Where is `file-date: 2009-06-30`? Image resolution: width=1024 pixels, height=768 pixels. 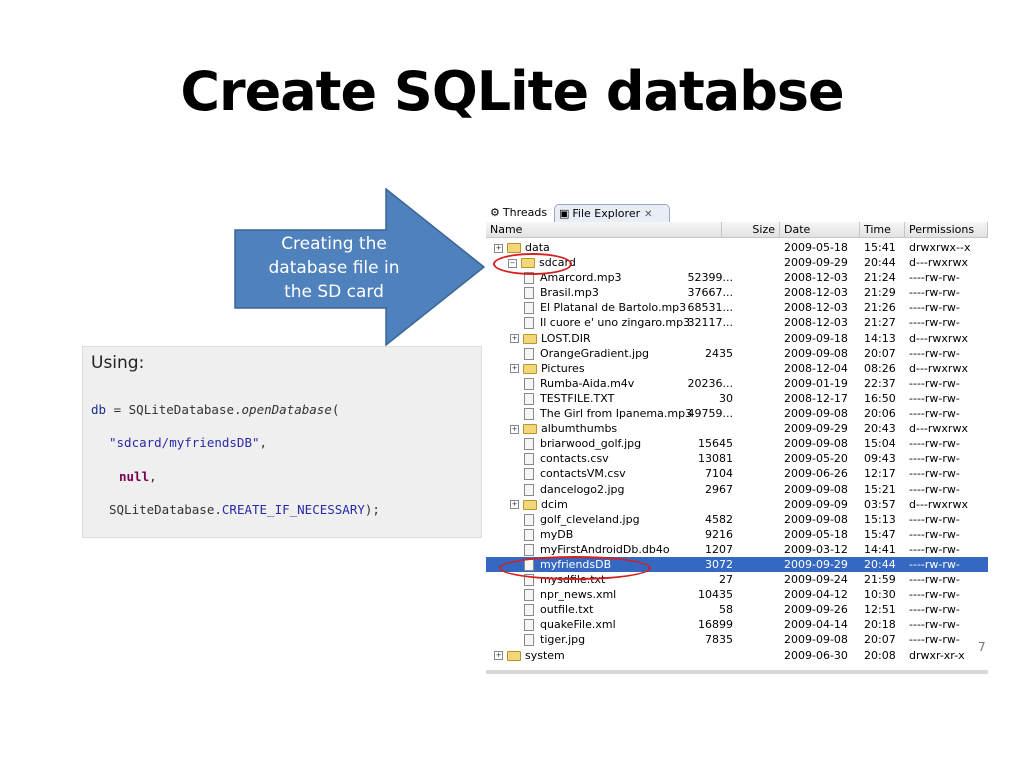
file-date: 2009-06-30 is located at coordinates (816, 655).